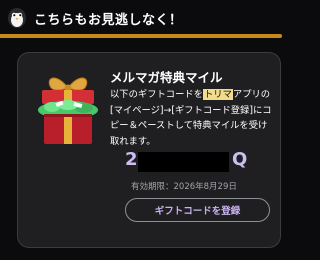 The height and width of the screenshot is (260, 320). Describe the element at coordinates (156, 94) in the screenshot. I see `description-text-1: 以下のギフトコードを` at that location.